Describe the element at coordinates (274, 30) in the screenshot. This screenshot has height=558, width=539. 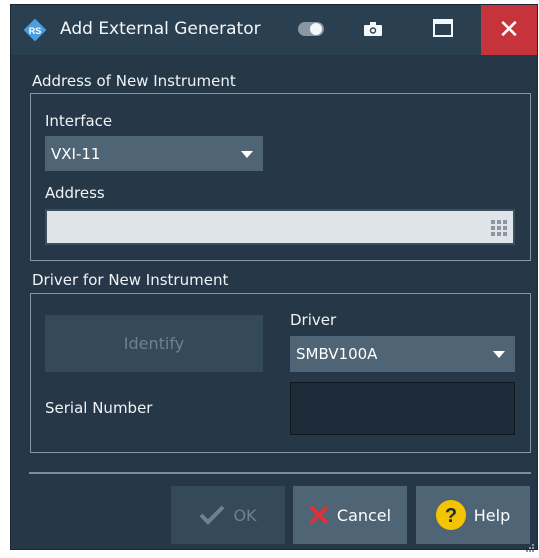
I see `title-bar: RS Add External Generator ✕` at that location.